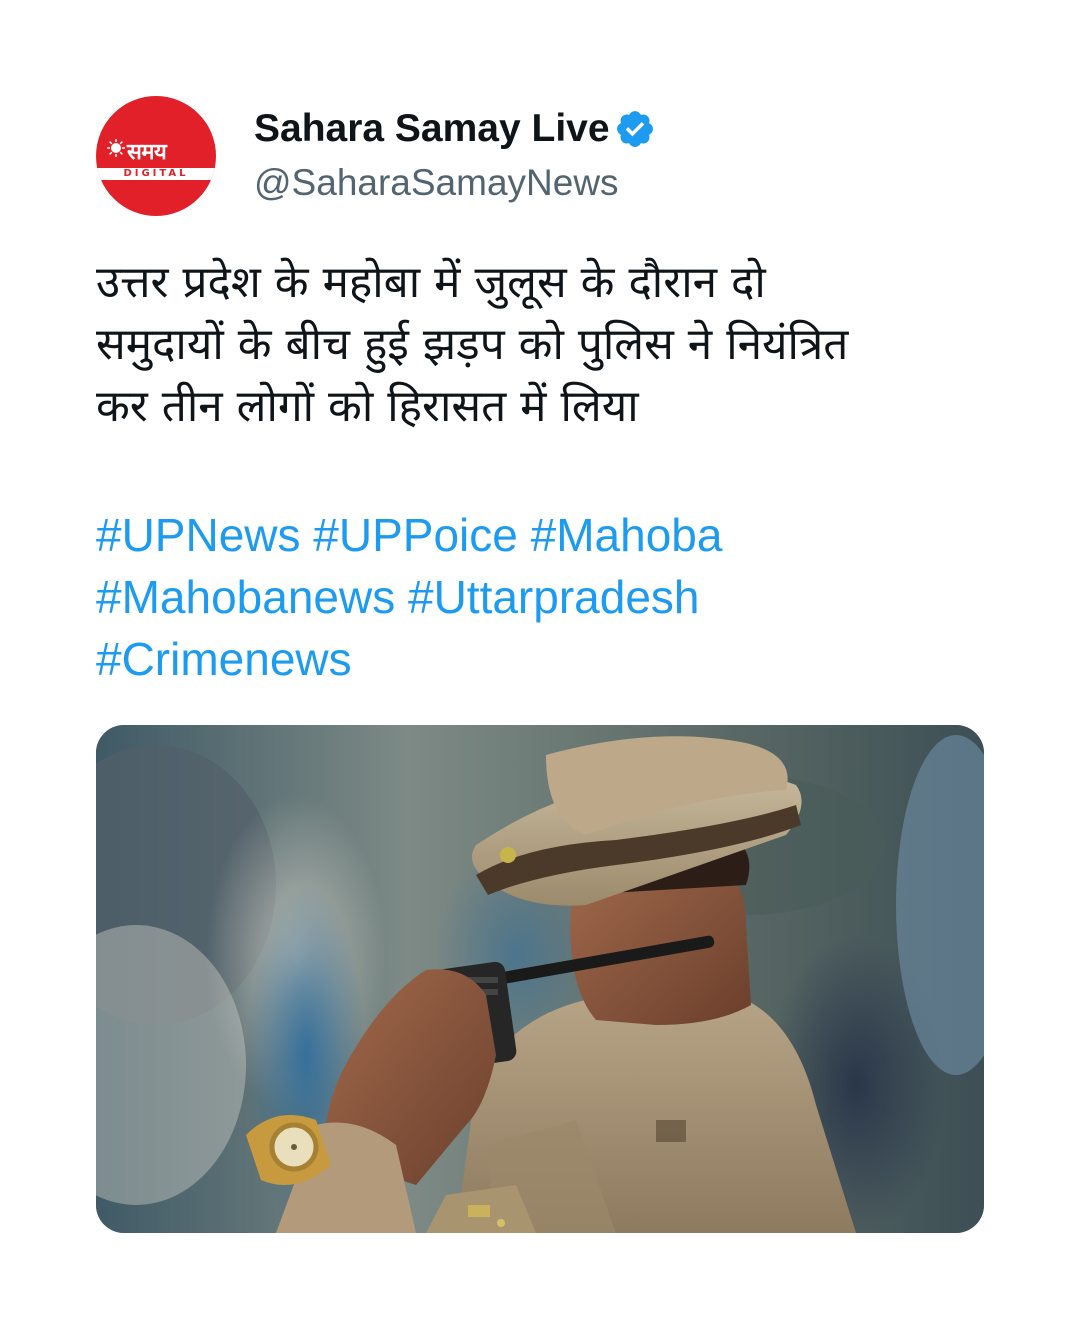 This screenshot has width=1080, height=1329. Describe the element at coordinates (367, 406) in the screenshot. I see `tweet-text-line: कर तीन लोगों को हिरासत में लिया` at that location.